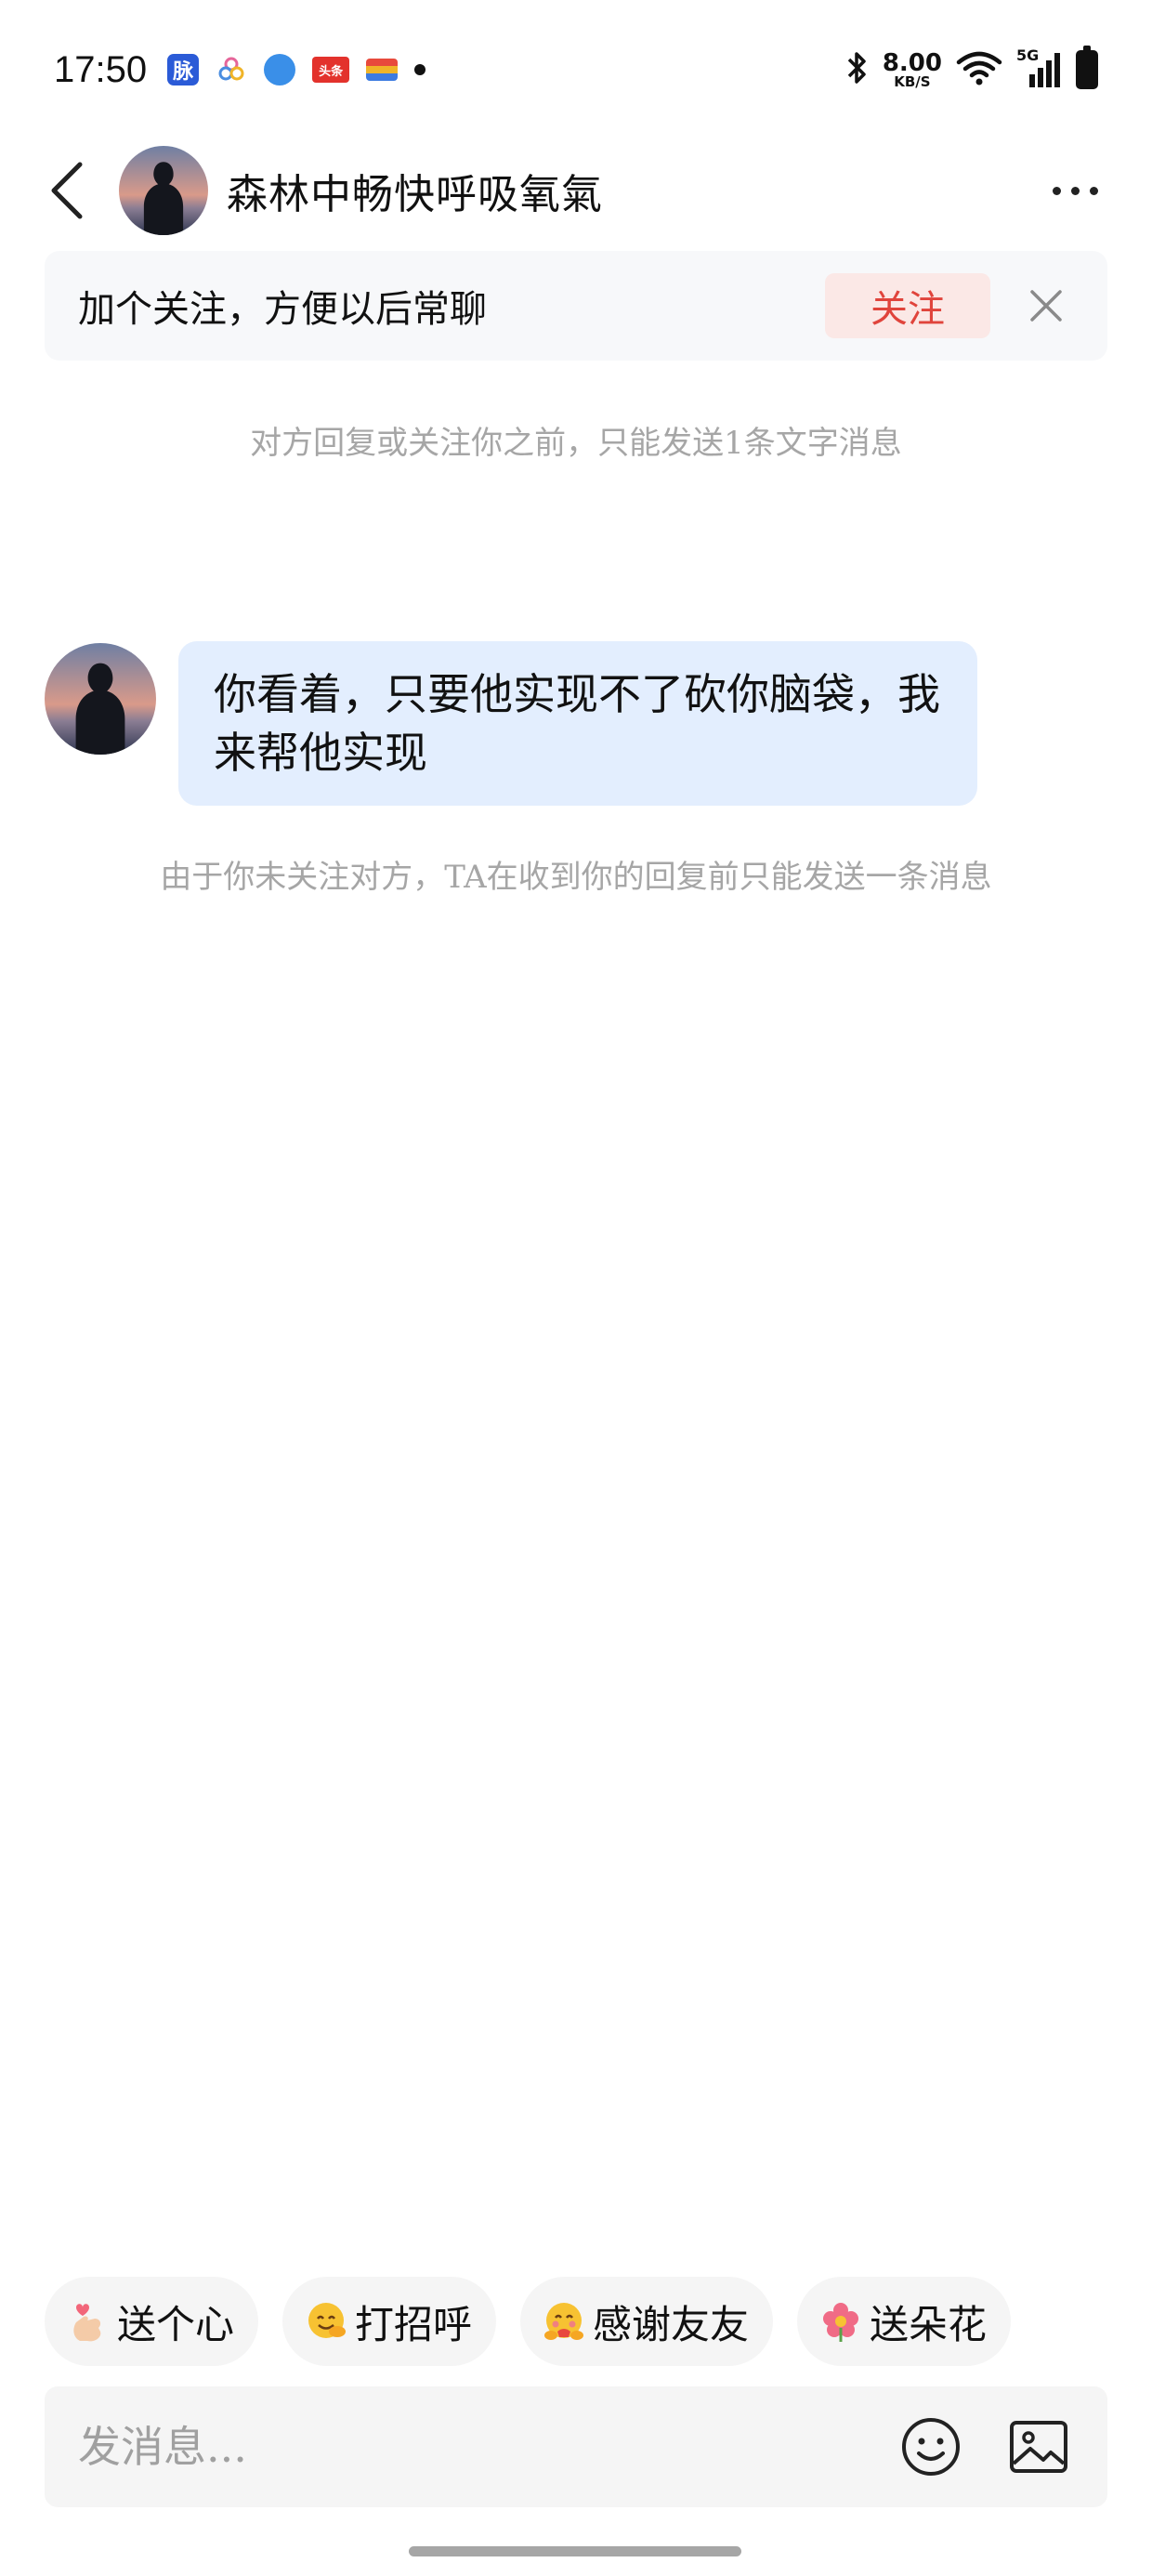 The image size is (1152, 2576). Describe the element at coordinates (176, 2324) in the screenshot. I see `quick-reply-label: 送个心` at that location.